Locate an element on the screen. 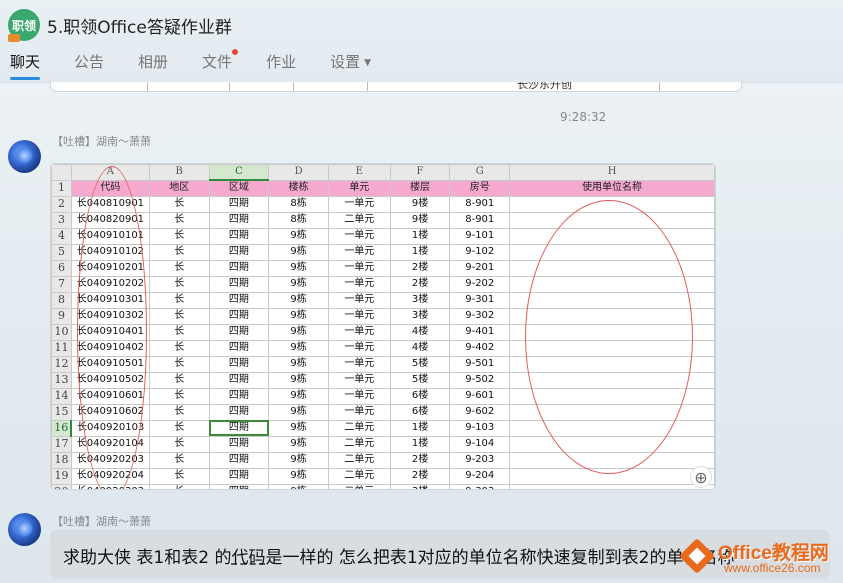  sheet-cell: 长040910101 is located at coordinates (110, 236).